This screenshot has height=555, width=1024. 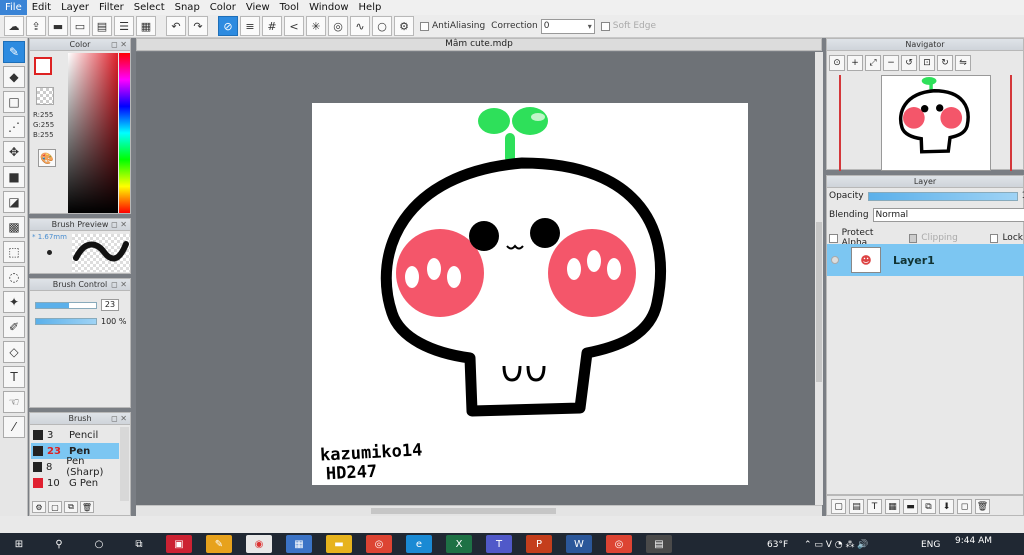 What do you see at coordinates (75, 7) in the screenshot?
I see `menu-layer: Layer` at bounding box center [75, 7].